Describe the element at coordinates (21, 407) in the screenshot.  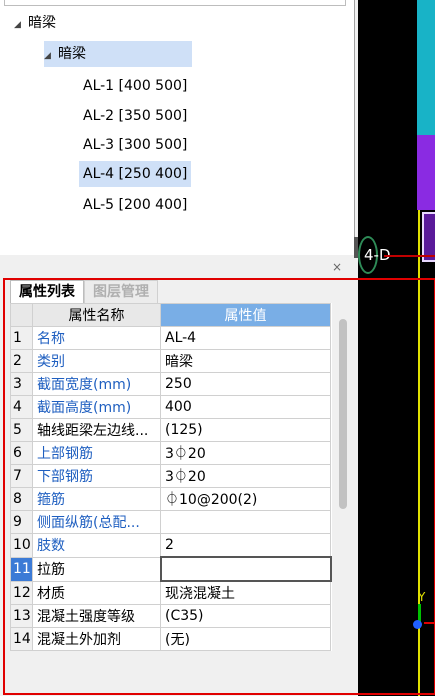
I see `row-number: 4` at that location.